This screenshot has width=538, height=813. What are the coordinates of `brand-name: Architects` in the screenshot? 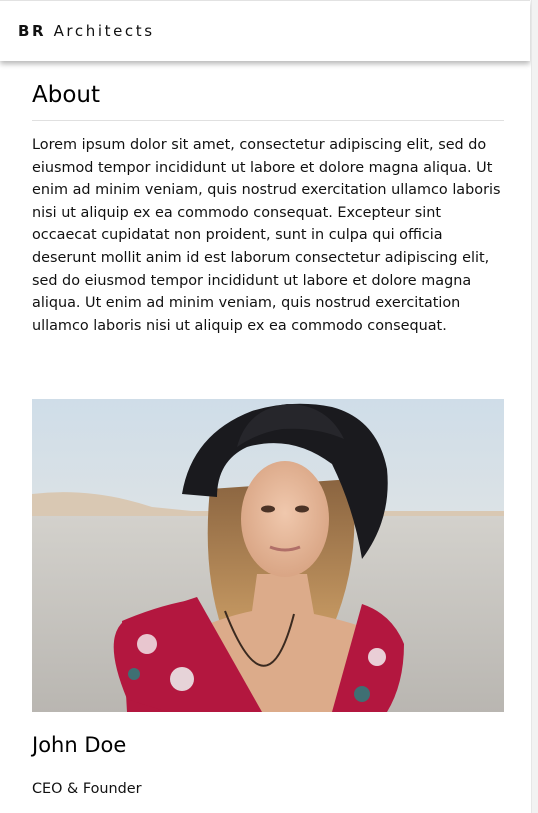 It's located at (104, 31).